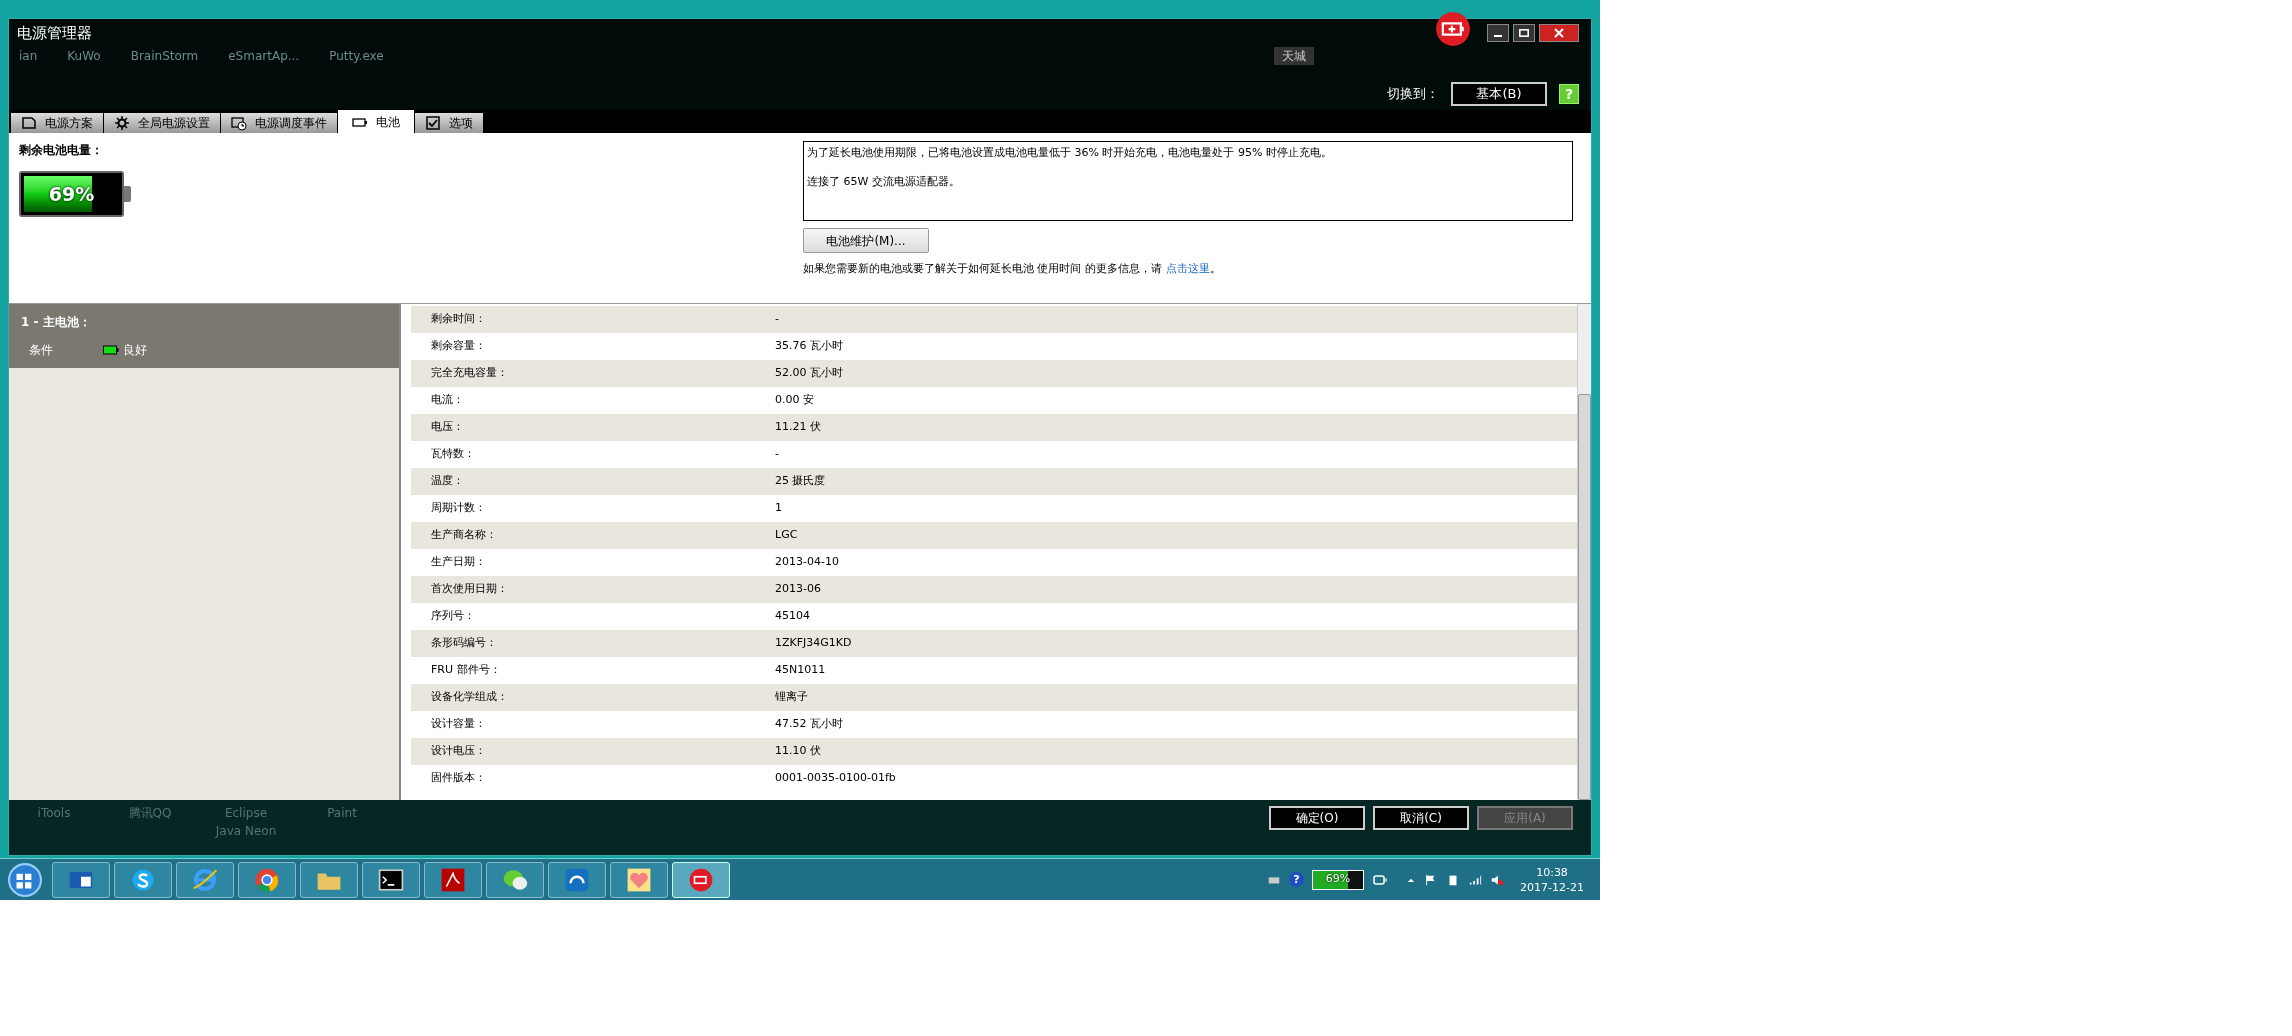 This screenshot has height=1036, width=2292. Describe the element at coordinates (447, 400) in the screenshot. I see `property-label: 电流：` at that location.